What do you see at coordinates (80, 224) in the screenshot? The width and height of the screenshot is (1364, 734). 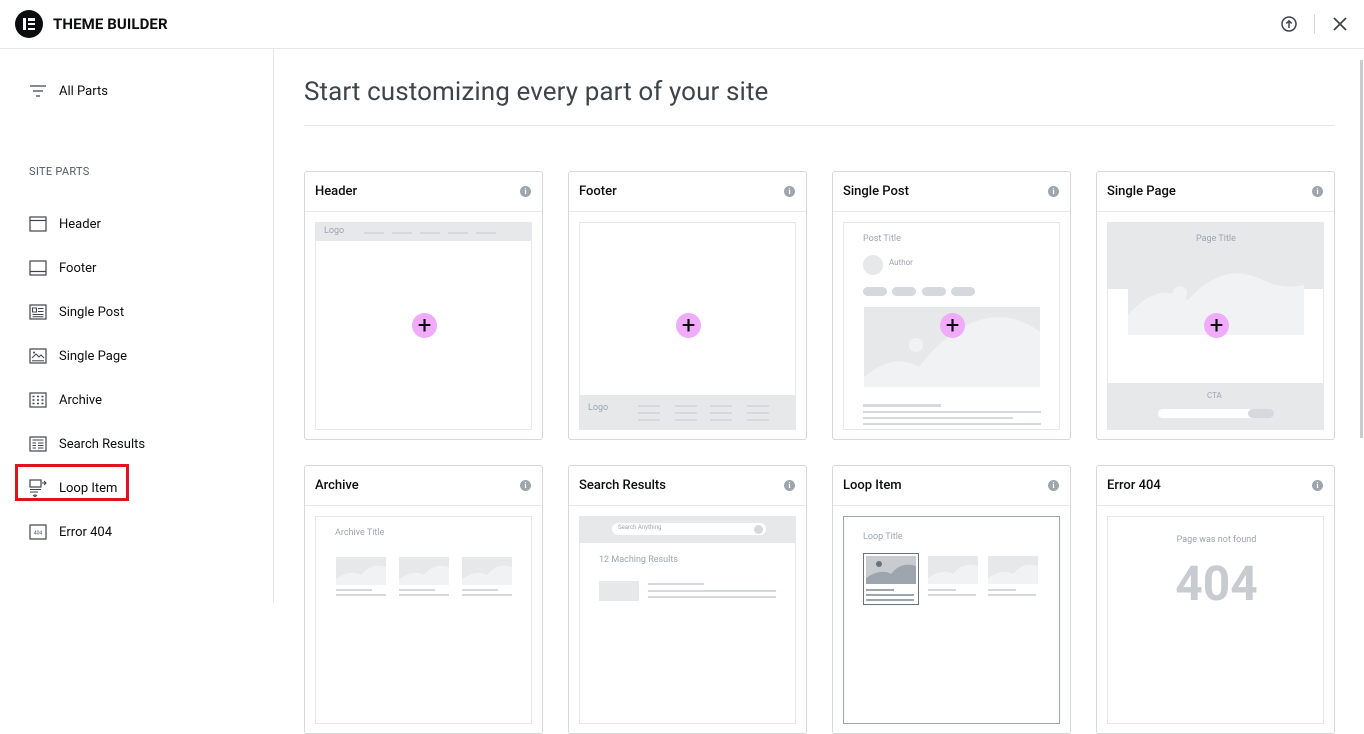 I see `sidebar-item-label: Header` at bounding box center [80, 224].